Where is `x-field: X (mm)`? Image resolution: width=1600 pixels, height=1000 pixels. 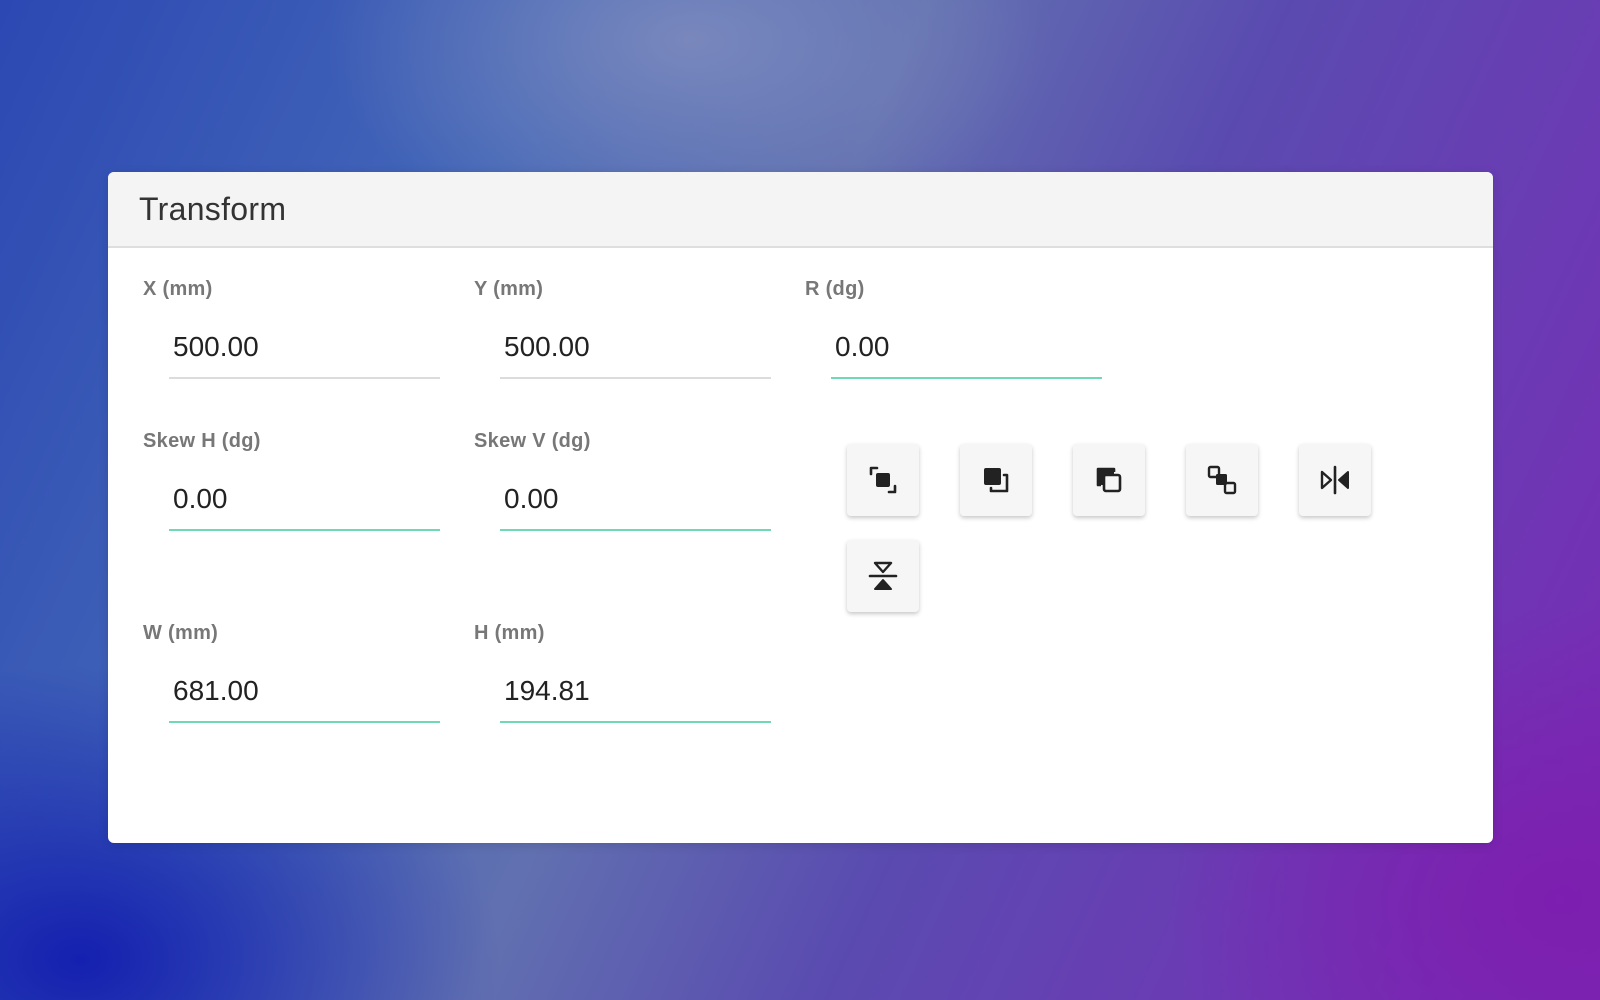 x-field: X (mm) is located at coordinates (293, 328).